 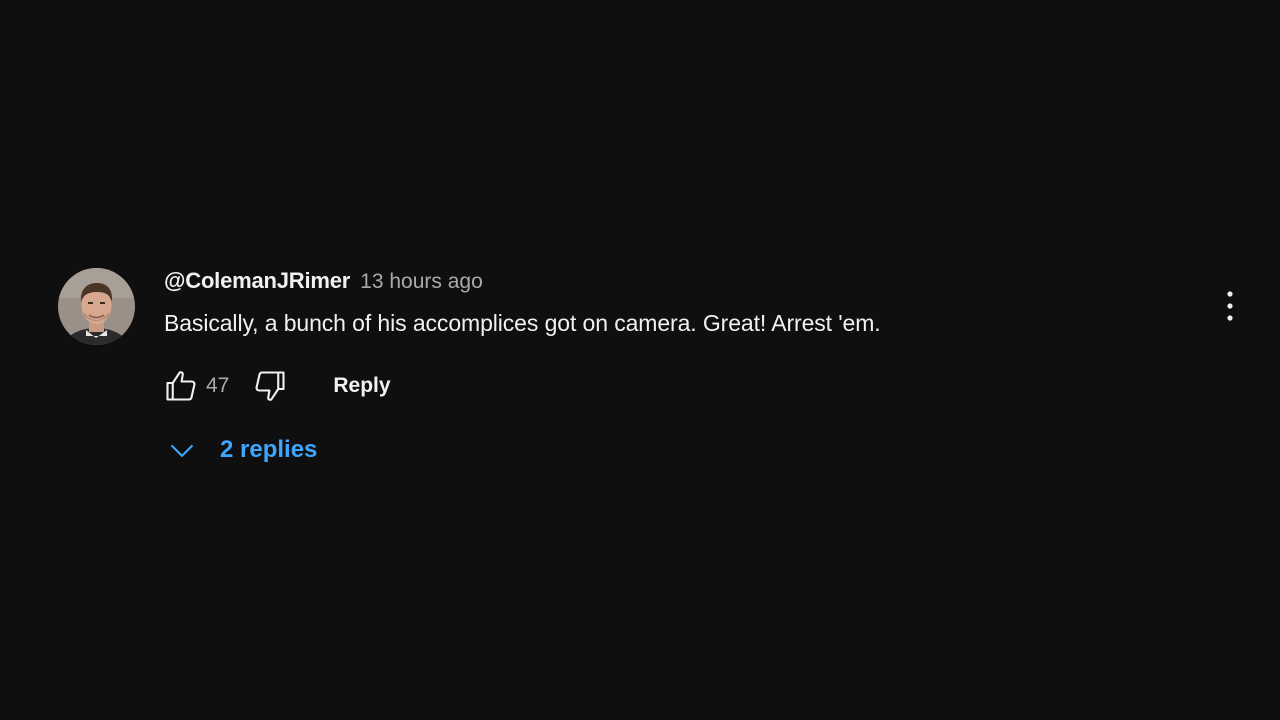 I want to click on avatar, so click(x=96, y=306).